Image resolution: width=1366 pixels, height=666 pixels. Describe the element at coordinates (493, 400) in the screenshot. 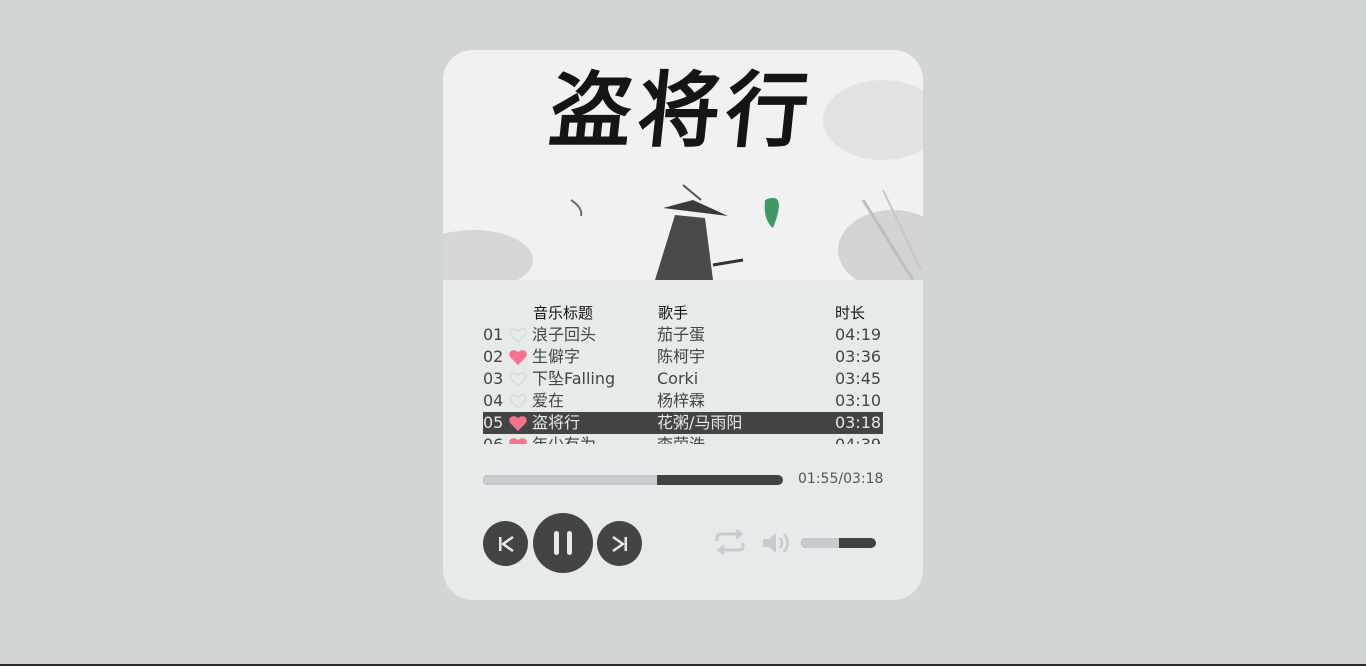

I see `track-number: 04` at that location.